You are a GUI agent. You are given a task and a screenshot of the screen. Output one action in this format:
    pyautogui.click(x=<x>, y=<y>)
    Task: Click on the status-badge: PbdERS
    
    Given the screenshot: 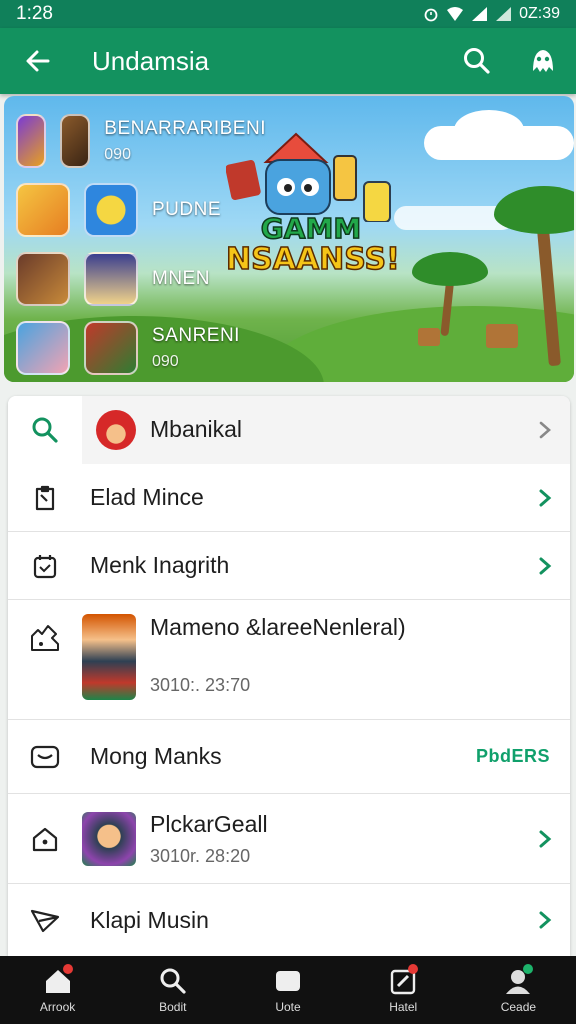 What is the action you would take?
    pyautogui.click(x=512, y=756)
    